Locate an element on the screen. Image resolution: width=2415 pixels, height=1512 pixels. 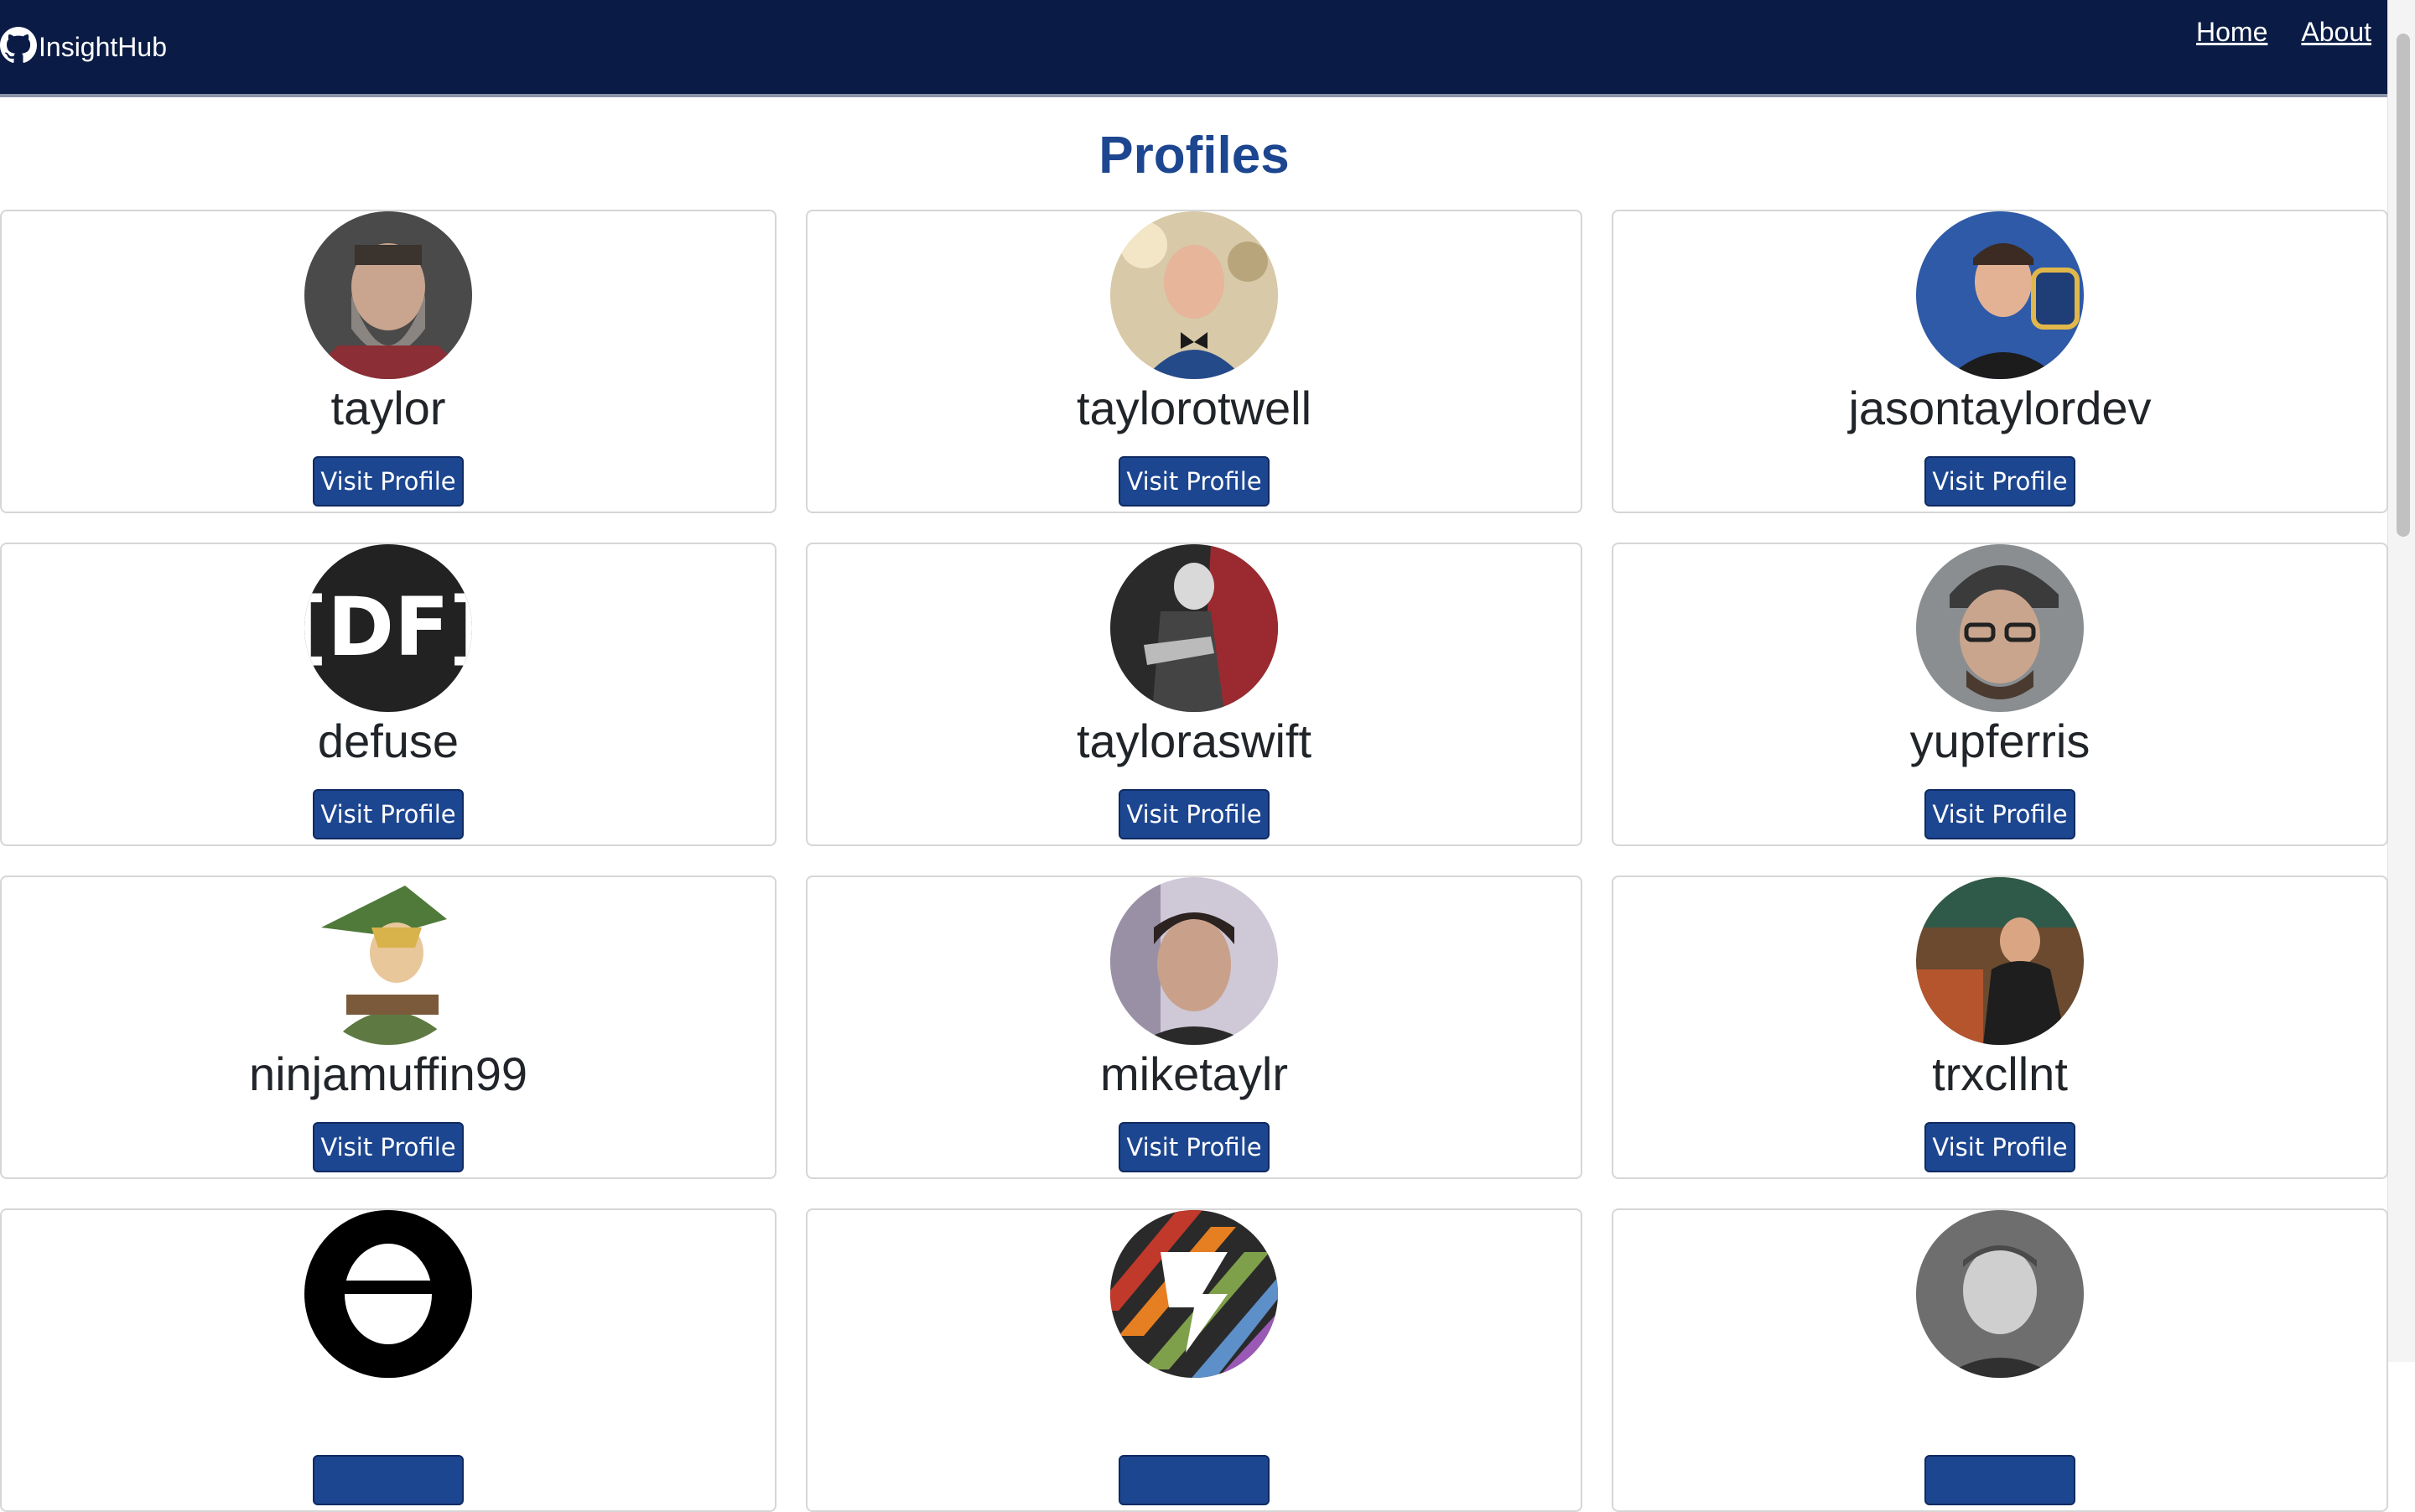
svg-text: [DF] is located at coordinates (388, 627).